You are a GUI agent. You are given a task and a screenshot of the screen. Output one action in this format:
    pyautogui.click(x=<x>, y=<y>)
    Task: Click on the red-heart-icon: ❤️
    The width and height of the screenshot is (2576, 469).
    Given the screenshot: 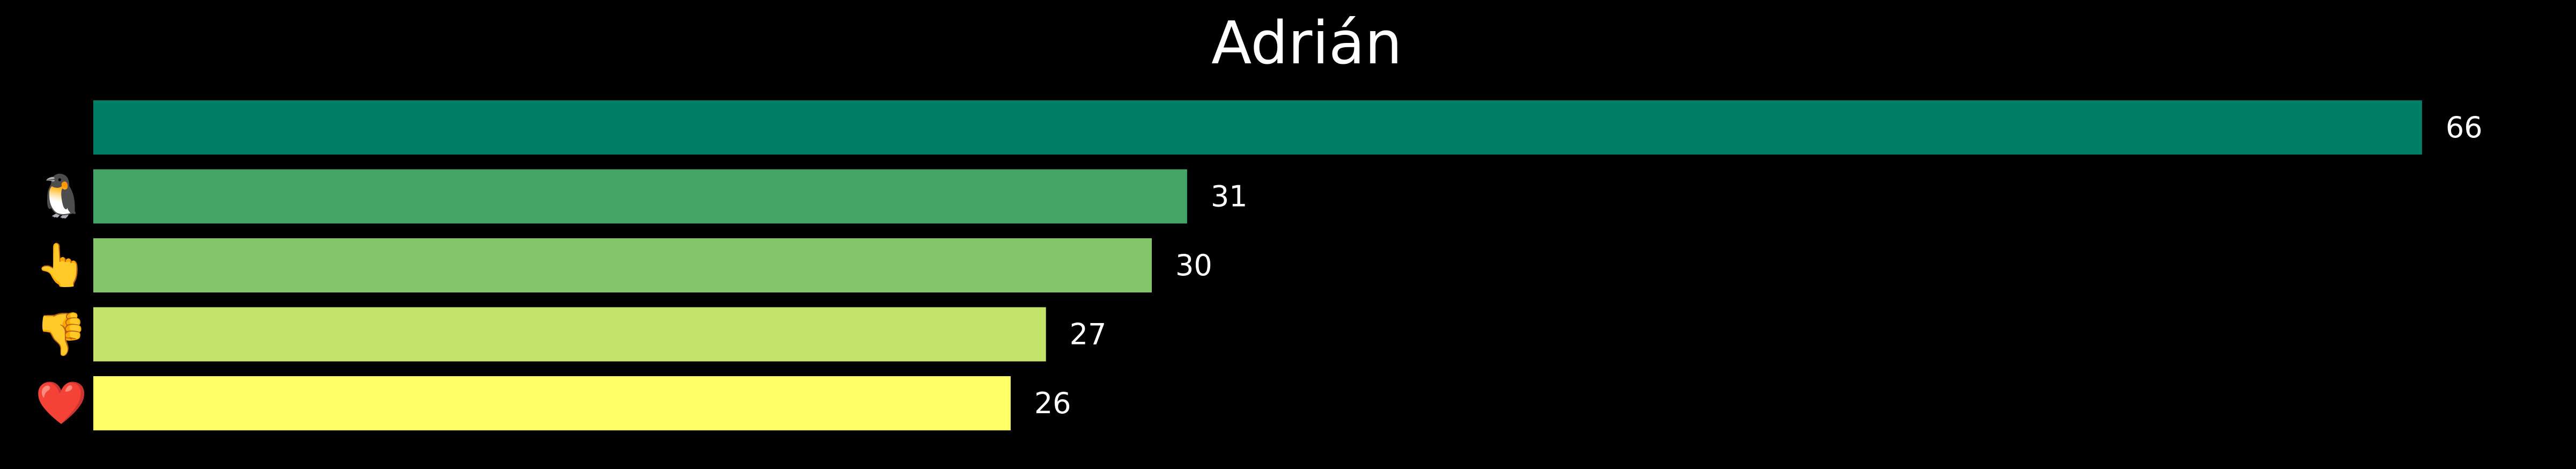 What is the action you would take?
    pyautogui.click(x=61, y=403)
    